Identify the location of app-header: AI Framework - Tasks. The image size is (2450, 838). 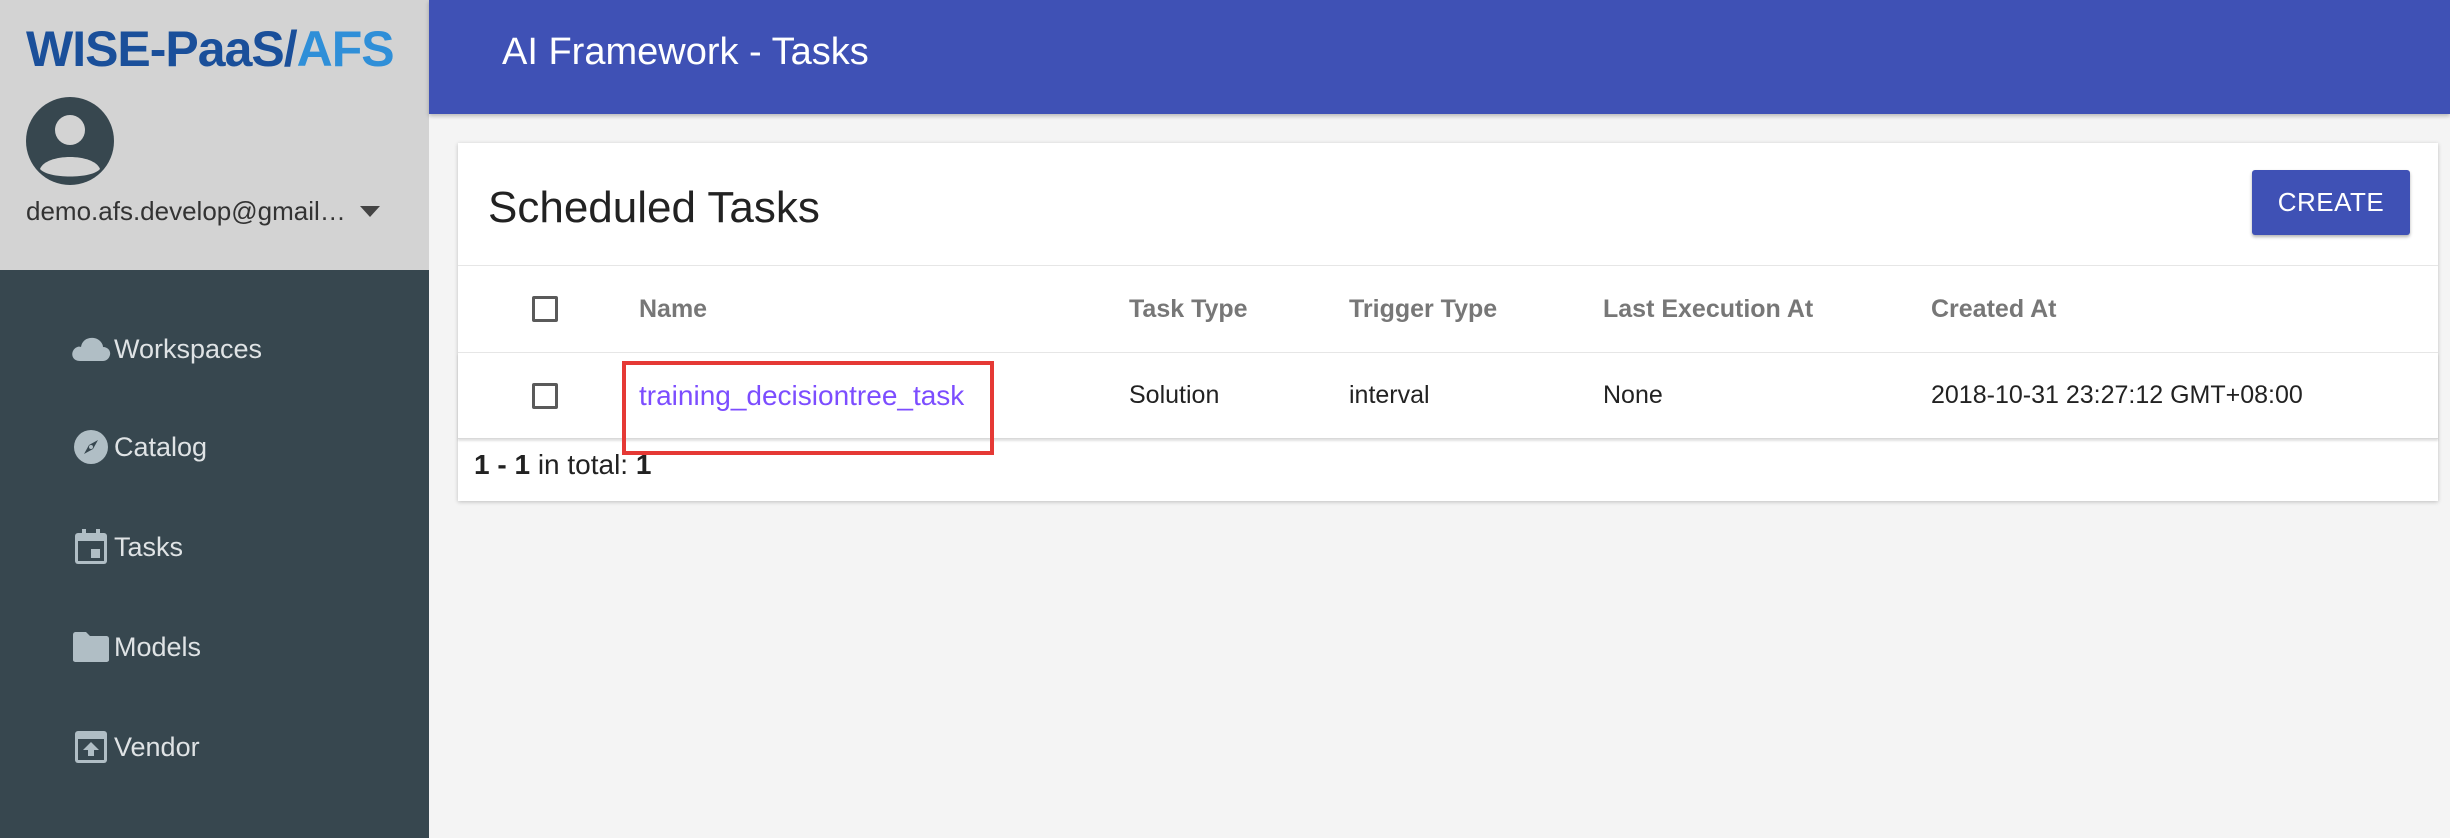
(1439, 57).